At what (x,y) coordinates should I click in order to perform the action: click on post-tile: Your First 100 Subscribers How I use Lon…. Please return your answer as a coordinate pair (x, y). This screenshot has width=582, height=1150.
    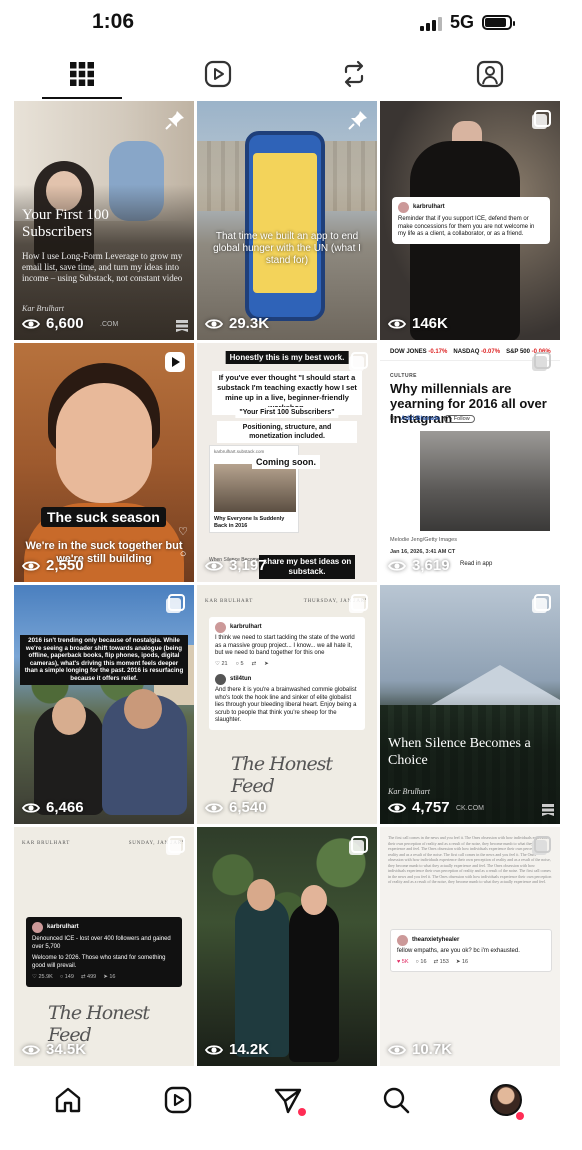
    Looking at the image, I should click on (104, 220).